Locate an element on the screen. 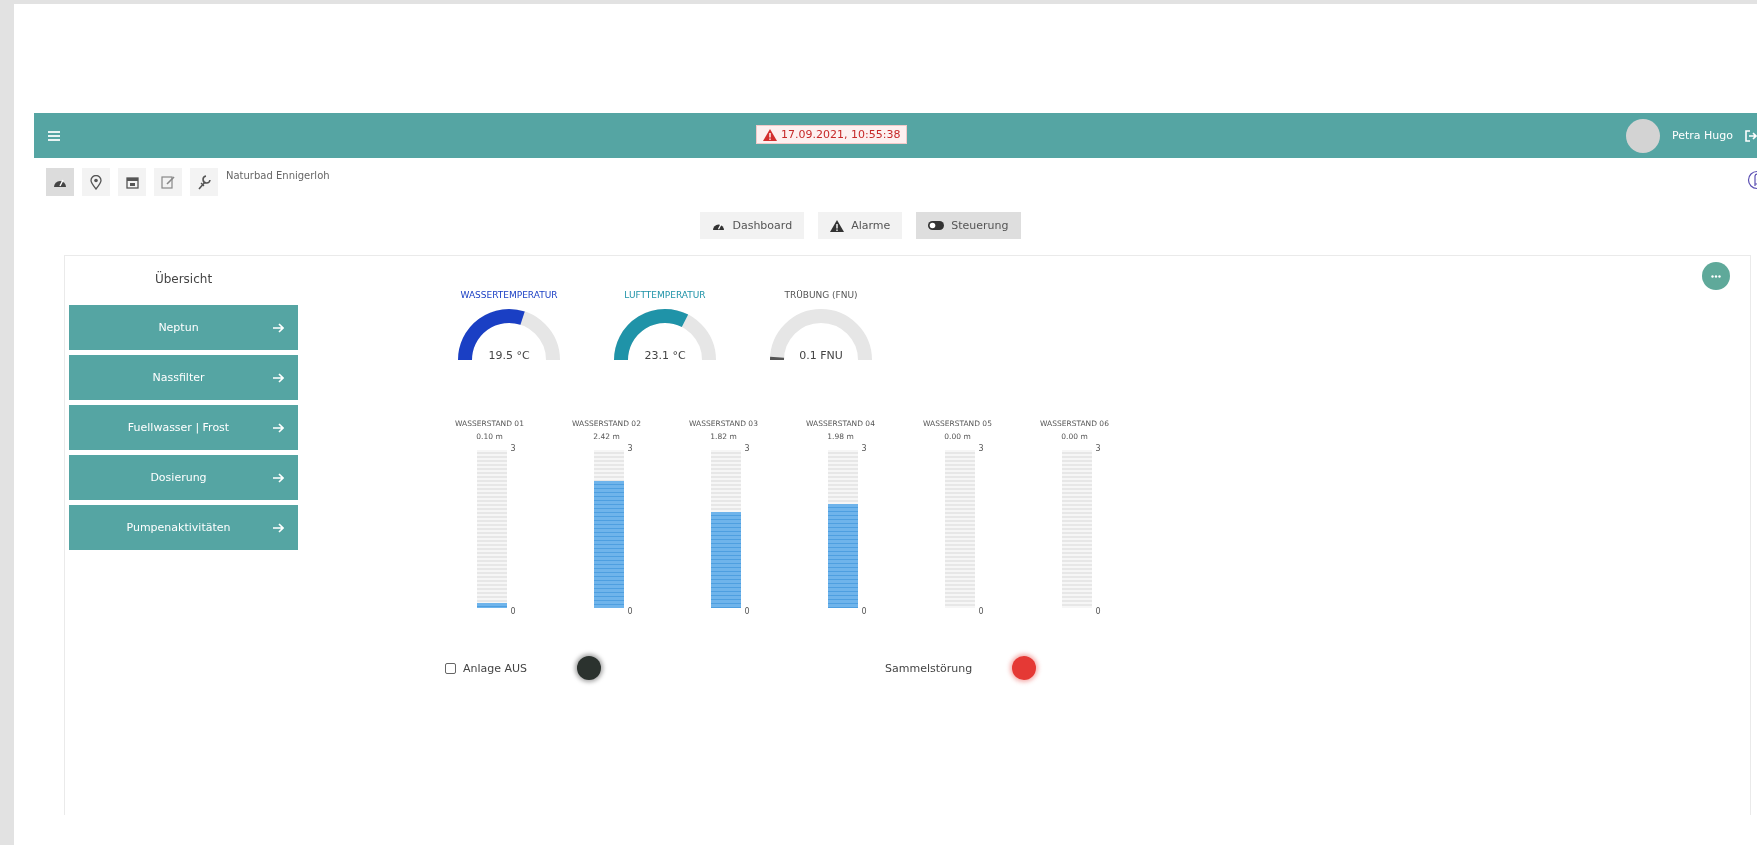 The width and height of the screenshot is (1757, 845). sidebar-title: Übersicht is located at coordinates (183, 279).